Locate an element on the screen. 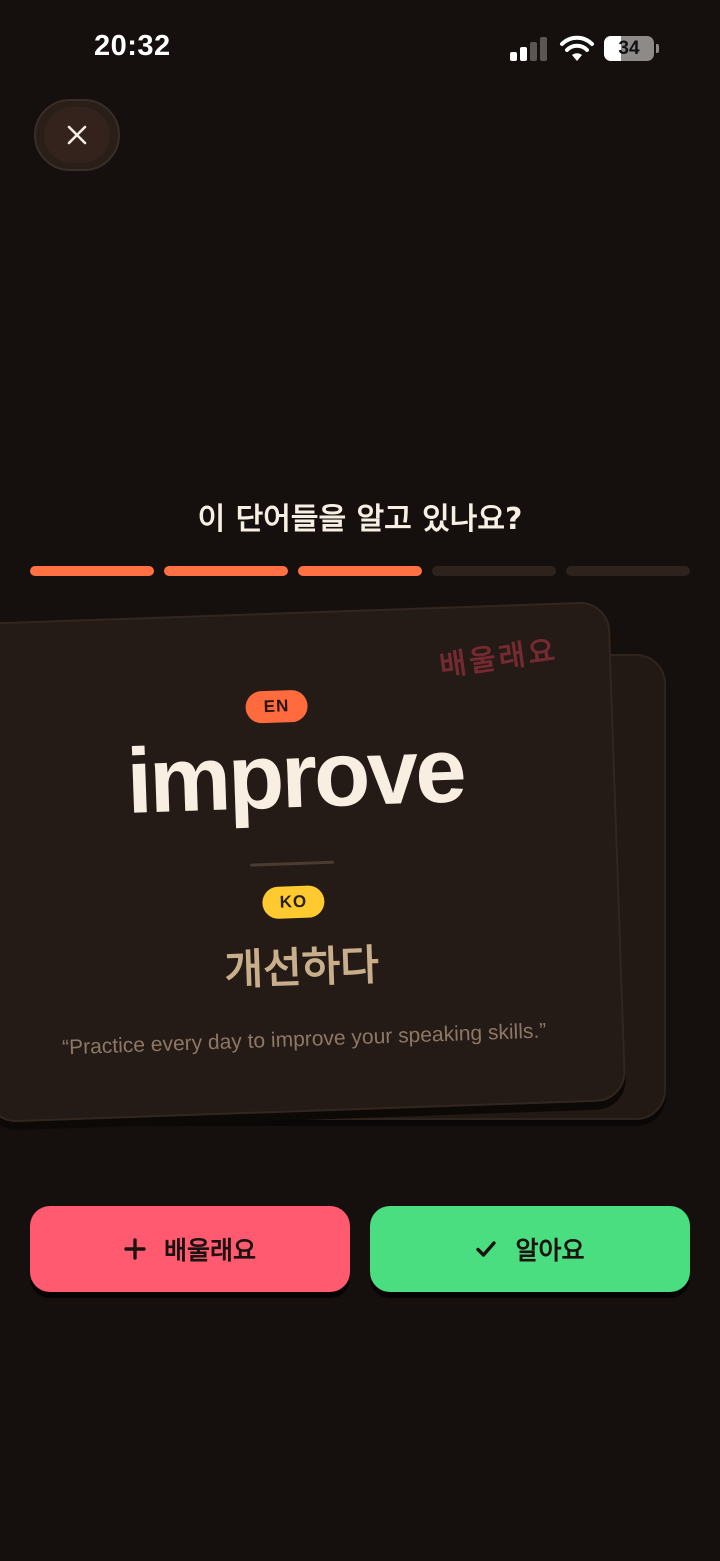 Image resolution: width=720 pixels, height=1561 pixels. source-language-badge: EN is located at coordinates (277, 706).